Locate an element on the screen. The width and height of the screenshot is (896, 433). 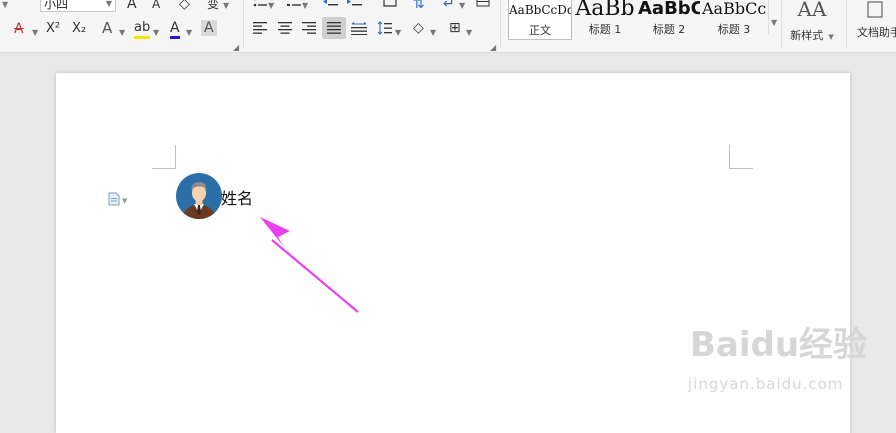
margin-corner-top-right is located at coordinates (741, 158).